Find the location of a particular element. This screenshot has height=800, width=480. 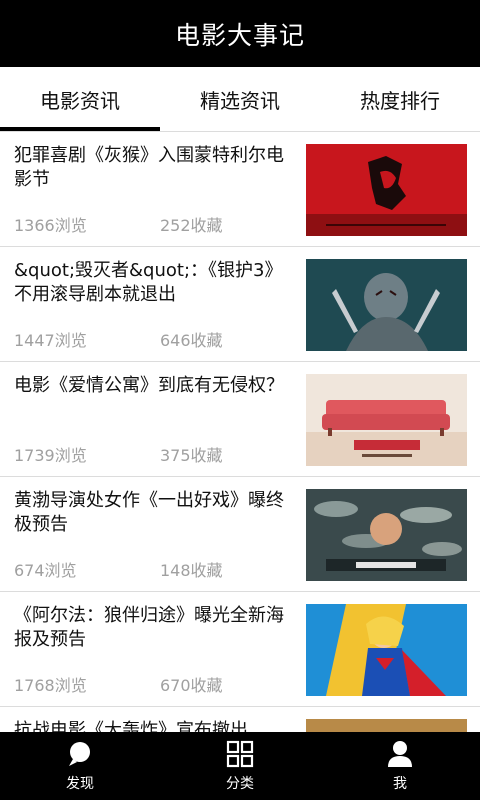

bottom-navigation: 发现 分类 我 is located at coordinates (240, 766).